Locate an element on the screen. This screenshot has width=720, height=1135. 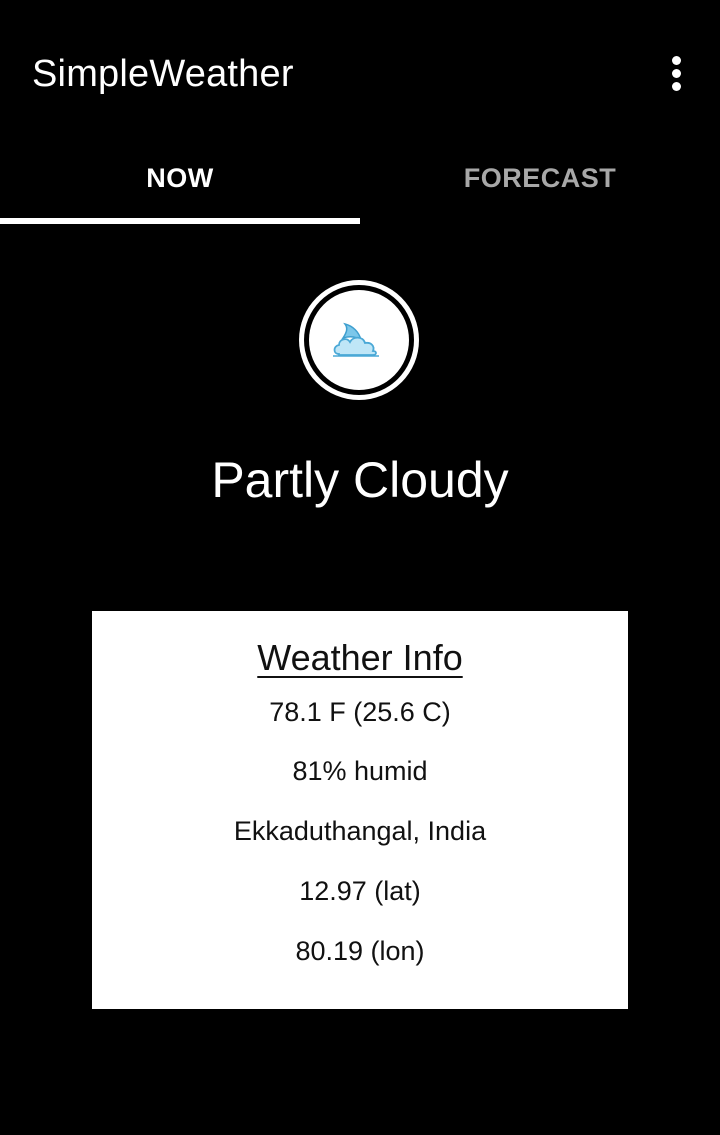
app-bar: SimpleWeather is located at coordinates (360, 73).